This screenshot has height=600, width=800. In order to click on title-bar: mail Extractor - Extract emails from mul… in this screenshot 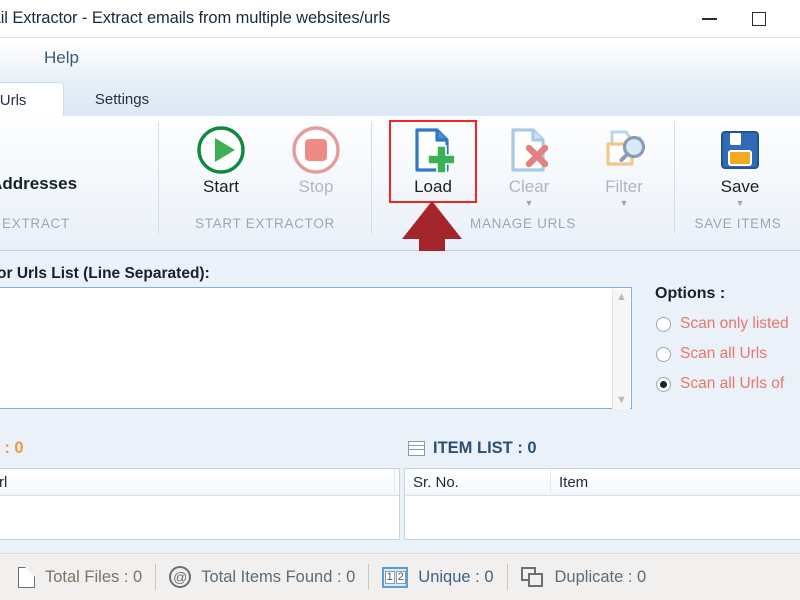, I will do `click(400, 19)`.